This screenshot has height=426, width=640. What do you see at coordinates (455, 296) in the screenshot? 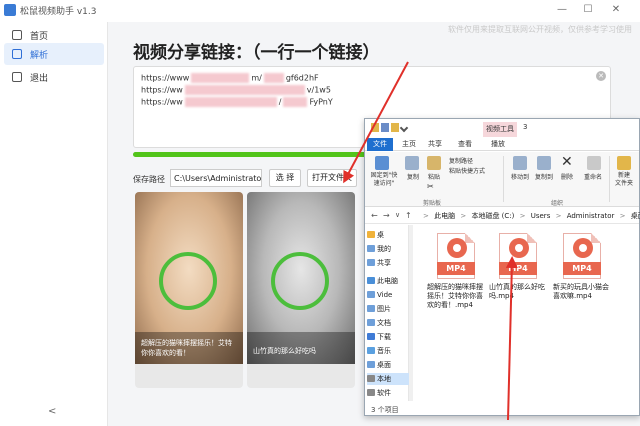
I see `file-name: 超解压的猫咪摔摆摇乐！艾特你你喜欢的看！.mp4` at bounding box center [455, 296].